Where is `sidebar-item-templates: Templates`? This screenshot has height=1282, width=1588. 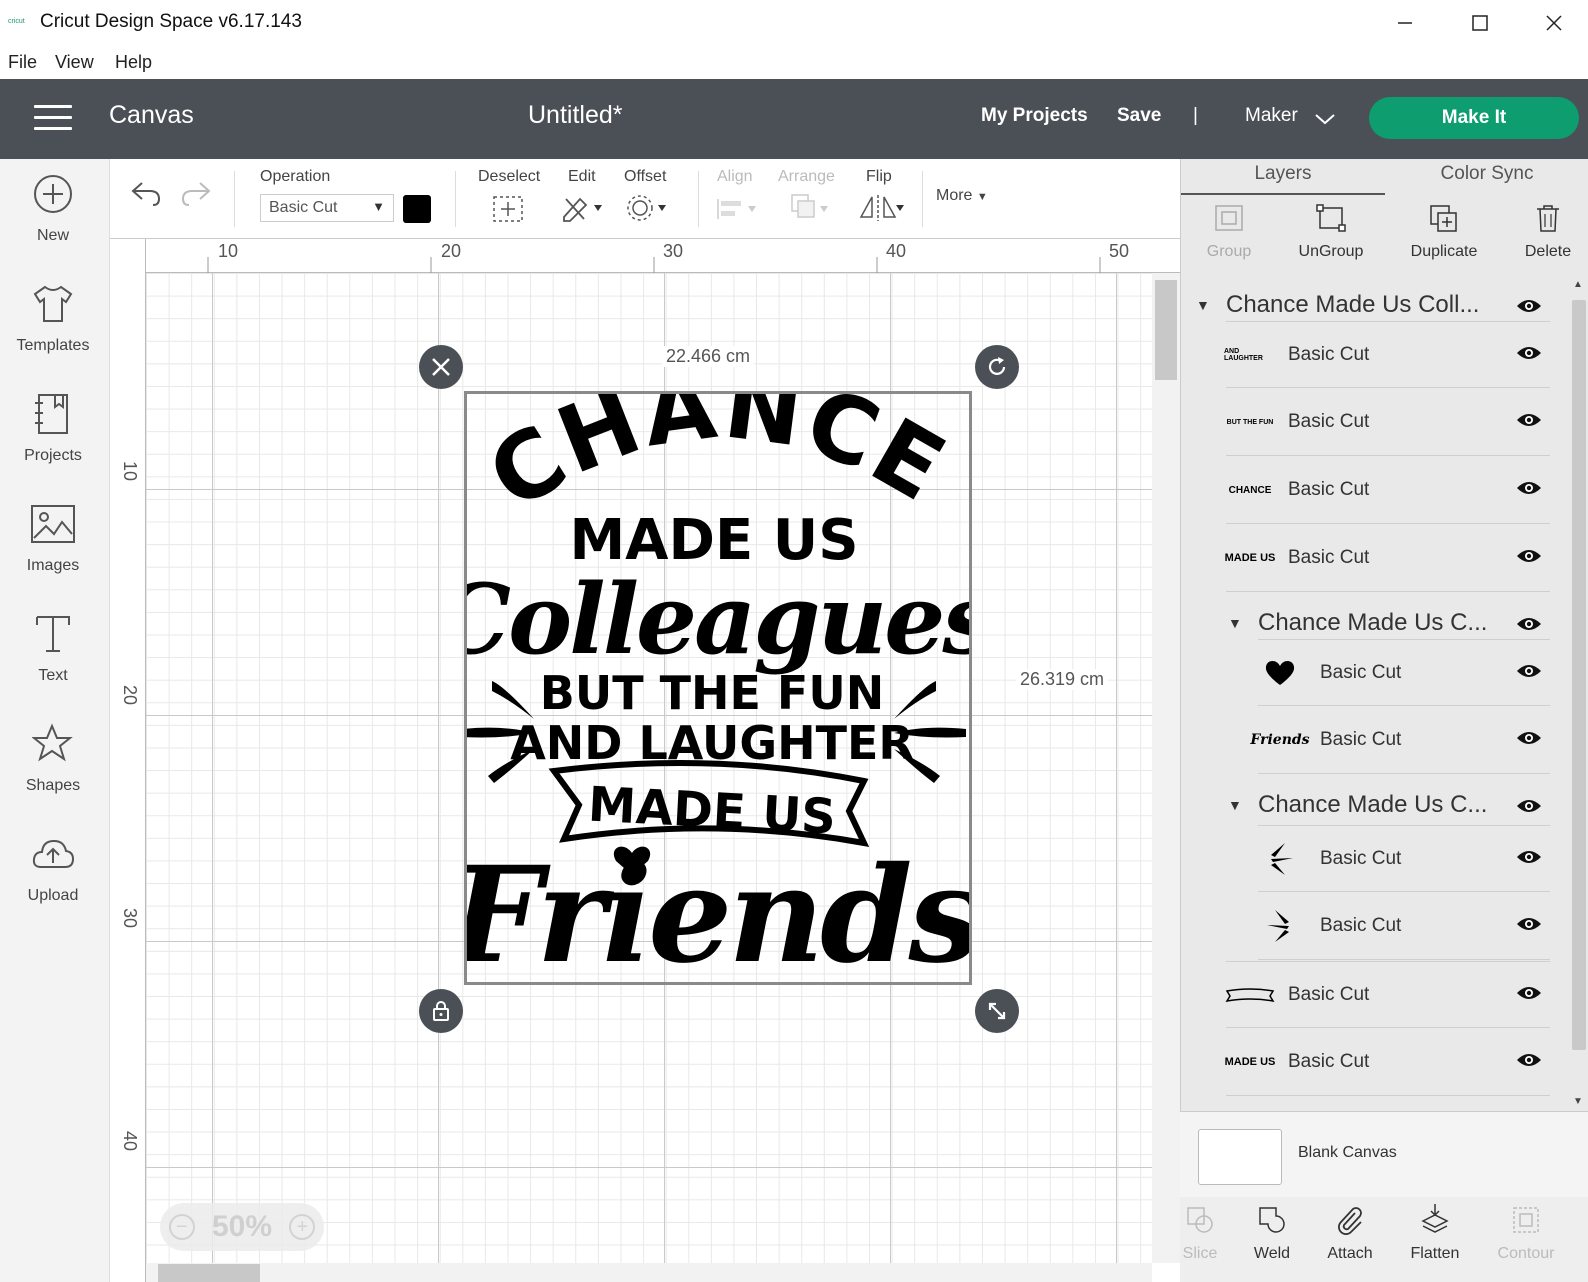 sidebar-item-templates: Templates is located at coordinates (53, 318).